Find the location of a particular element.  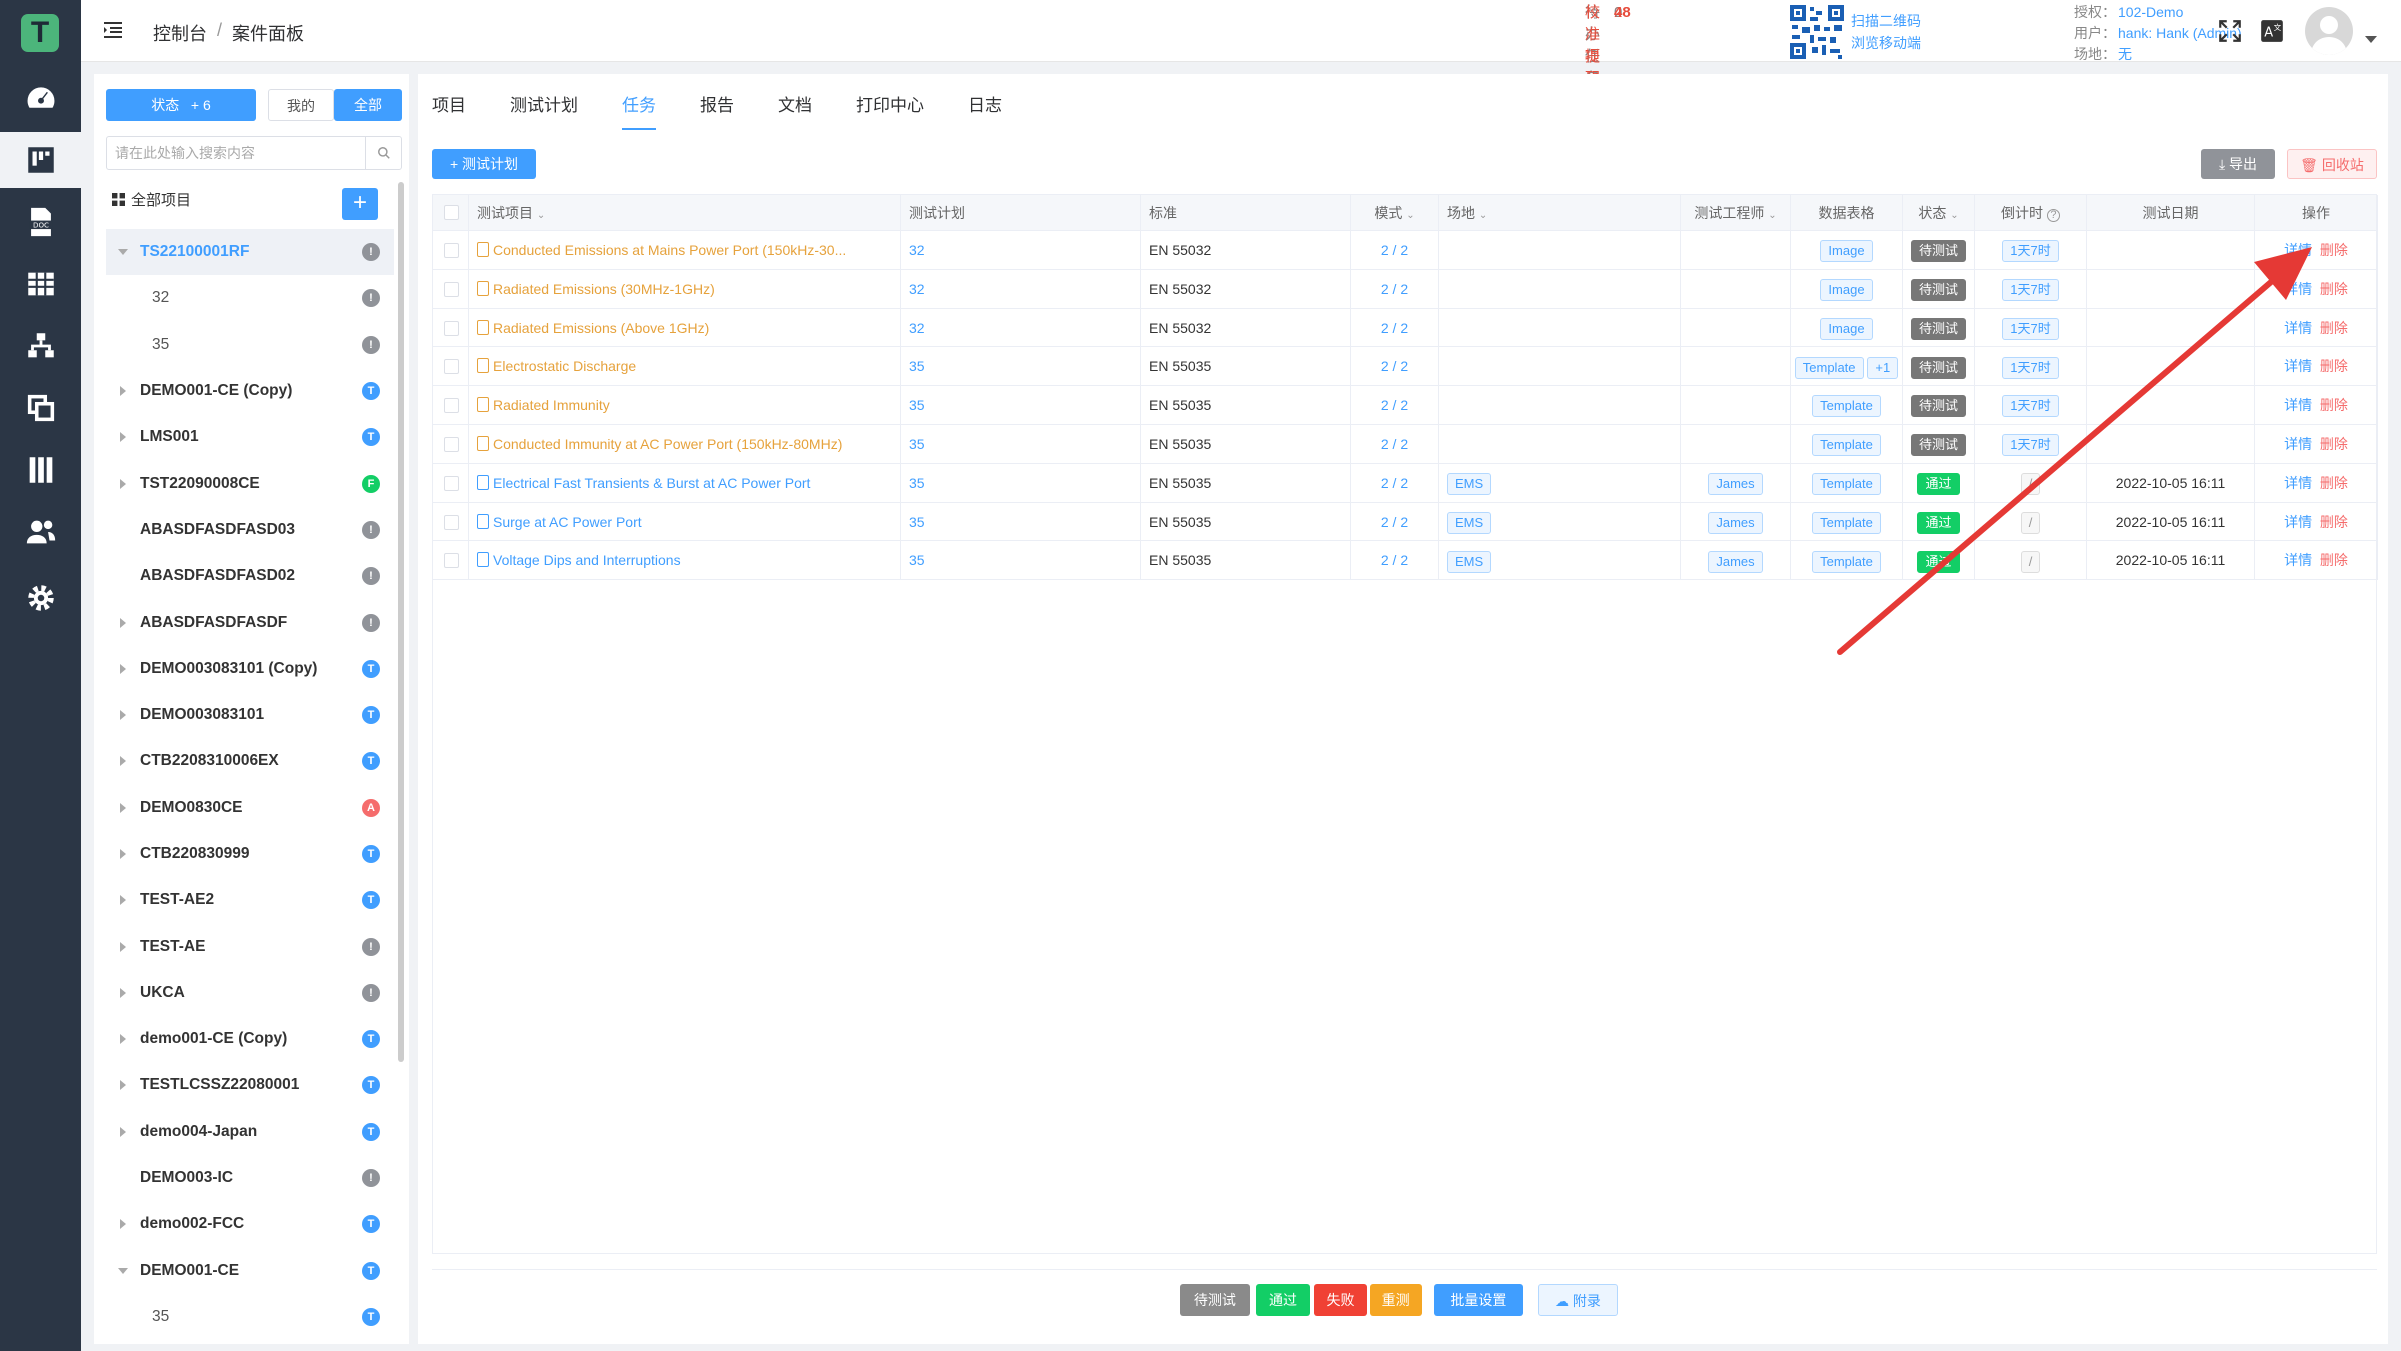

checkbox is located at coordinates (451, 212).